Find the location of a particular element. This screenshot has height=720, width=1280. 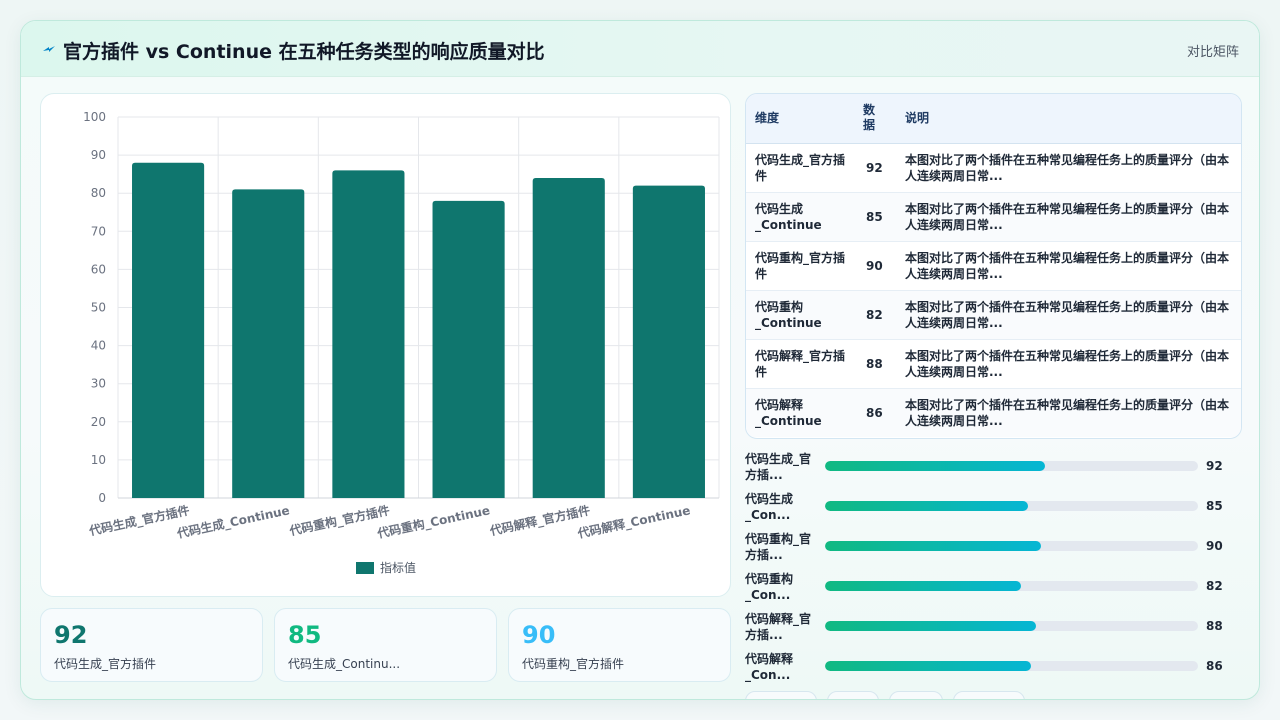

y-tick-label: 80 is located at coordinates (98, 193).